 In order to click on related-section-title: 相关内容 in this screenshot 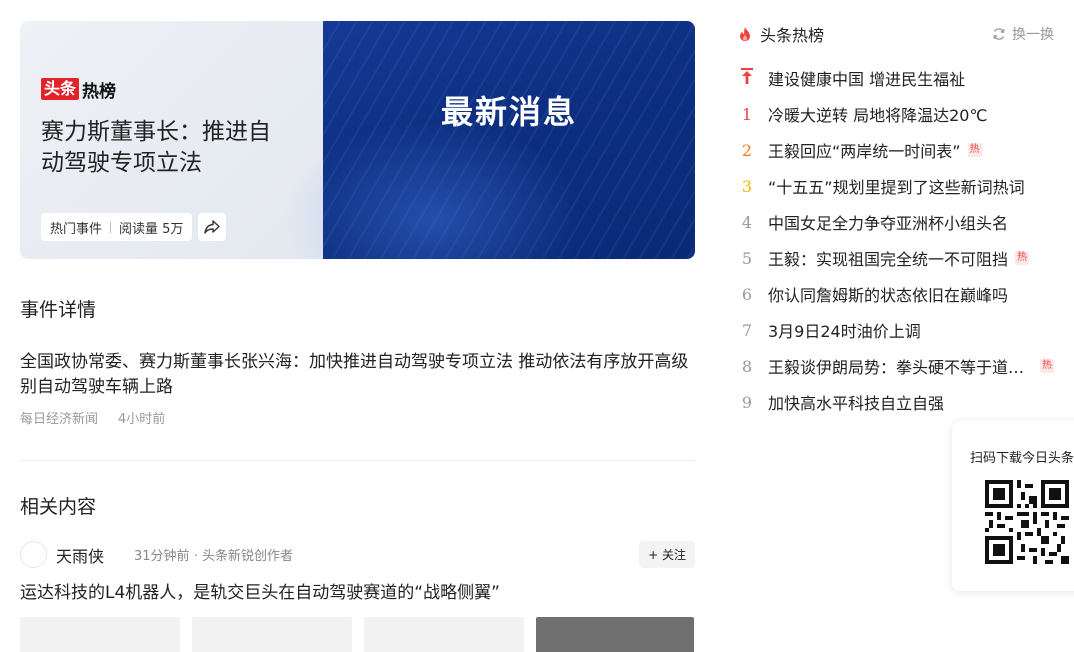, I will do `click(58, 507)`.